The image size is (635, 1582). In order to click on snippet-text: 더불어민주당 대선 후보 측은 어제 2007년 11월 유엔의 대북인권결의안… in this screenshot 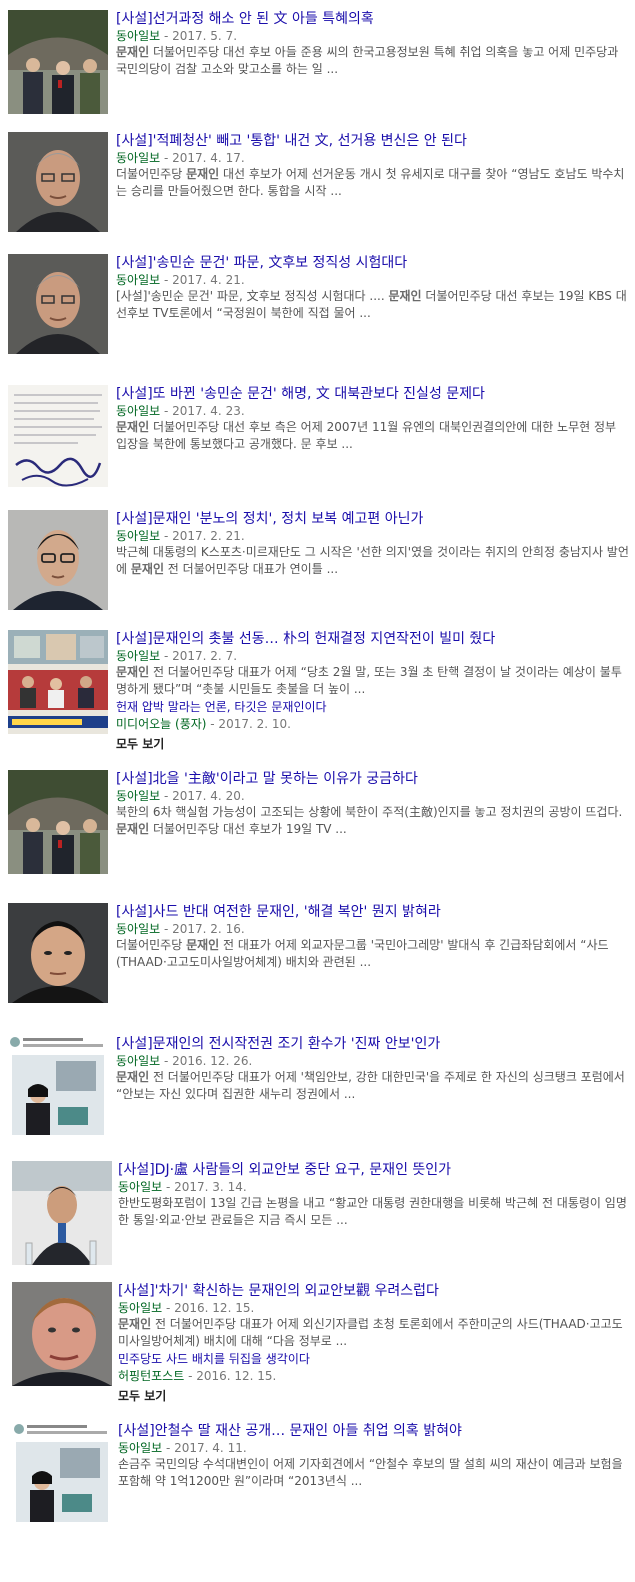, I will do `click(366, 435)`.